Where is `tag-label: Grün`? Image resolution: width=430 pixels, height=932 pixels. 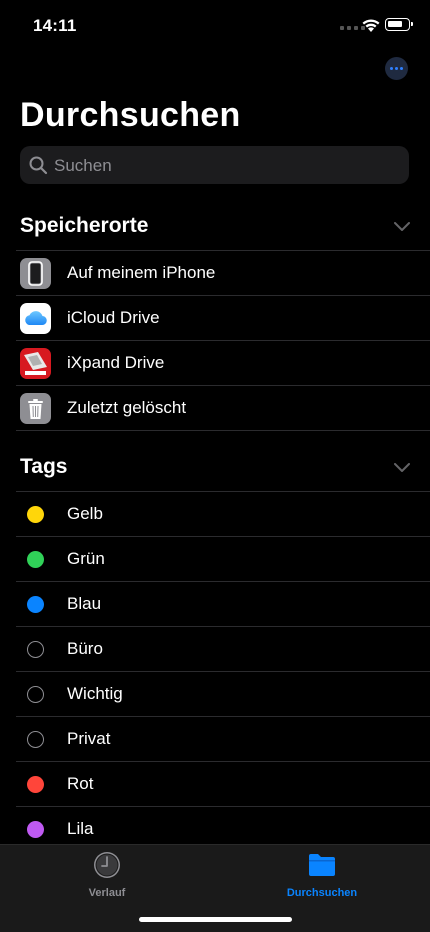 tag-label: Grün is located at coordinates (86, 559).